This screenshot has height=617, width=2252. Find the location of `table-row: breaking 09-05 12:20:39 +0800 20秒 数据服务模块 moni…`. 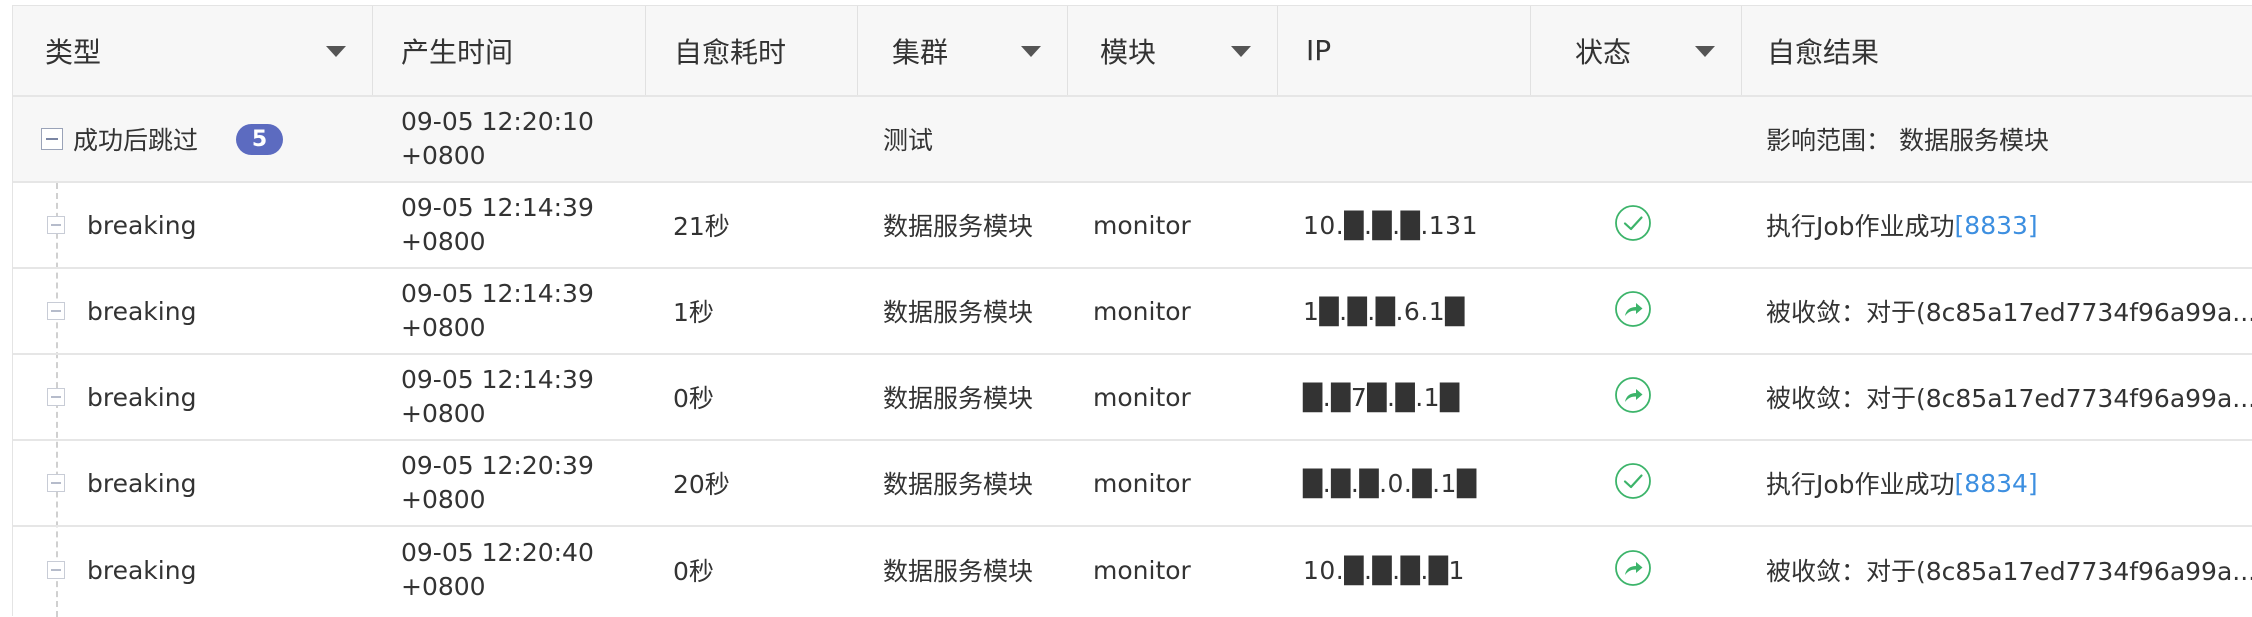

table-row: breaking 09-05 12:20:39 +0800 20秒 数据服务模块 moni… is located at coordinates (1132, 484).